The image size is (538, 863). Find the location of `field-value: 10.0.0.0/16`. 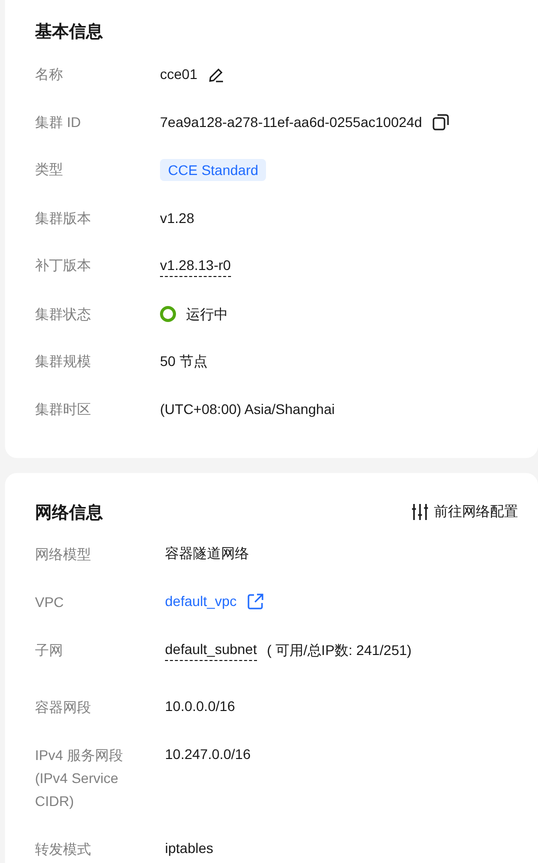

field-value: 10.0.0.0/16 is located at coordinates (200, 706).